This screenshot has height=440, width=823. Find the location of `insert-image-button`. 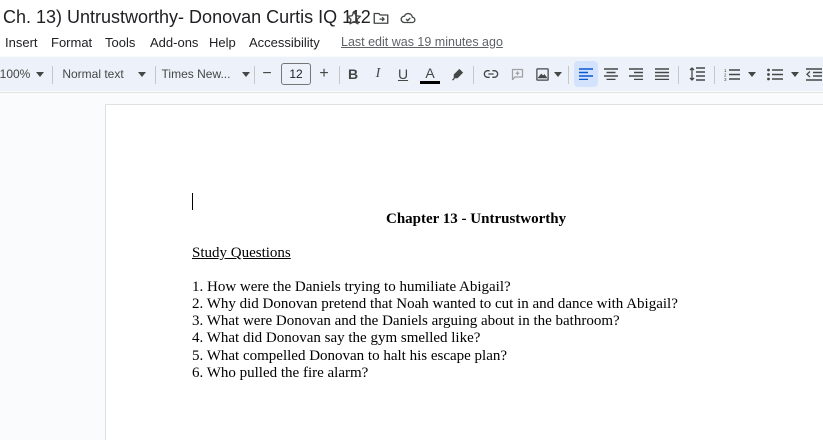

insert-image-button is located at coordinates (548, 74).